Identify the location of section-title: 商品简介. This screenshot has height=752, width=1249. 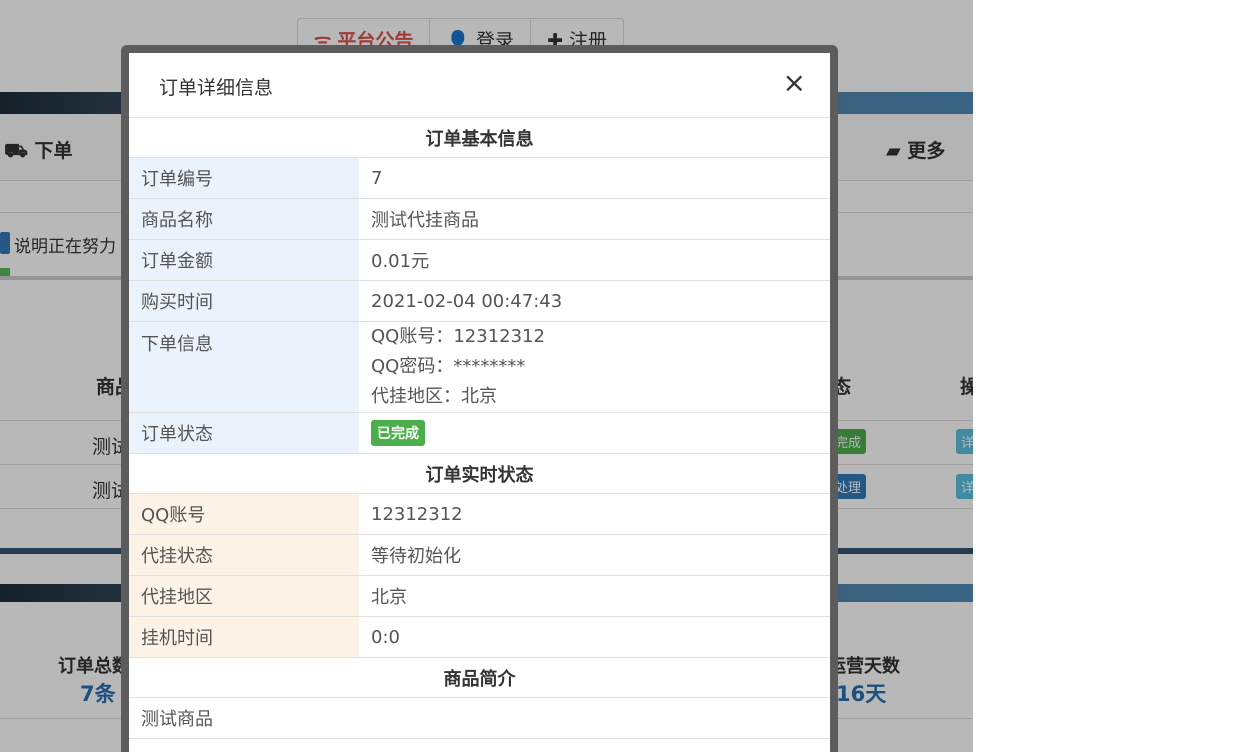
(479, 677).